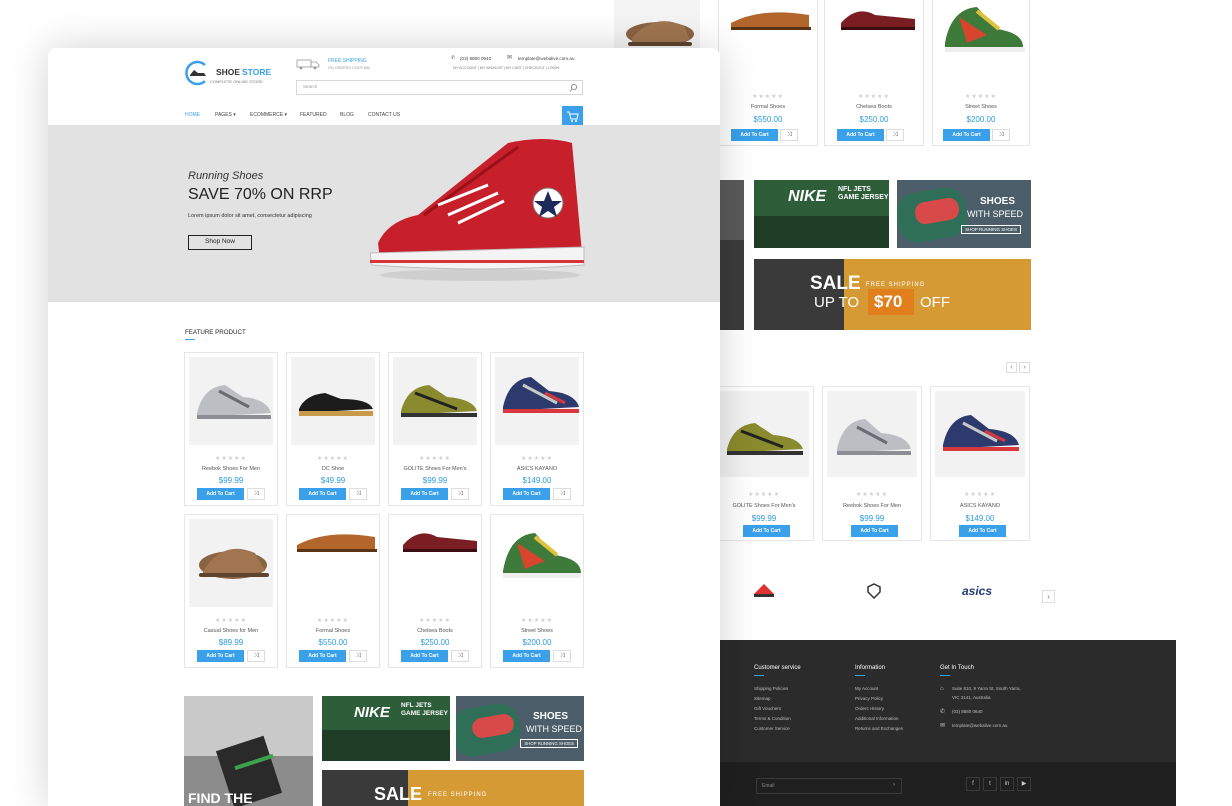 The height and width of the screenshot is (806, 1232). What do you see at coordinates (994, 214) in the screenshot?
I see `speed-banner-sub: WITH SPEED` at bounding box center [994, 214].